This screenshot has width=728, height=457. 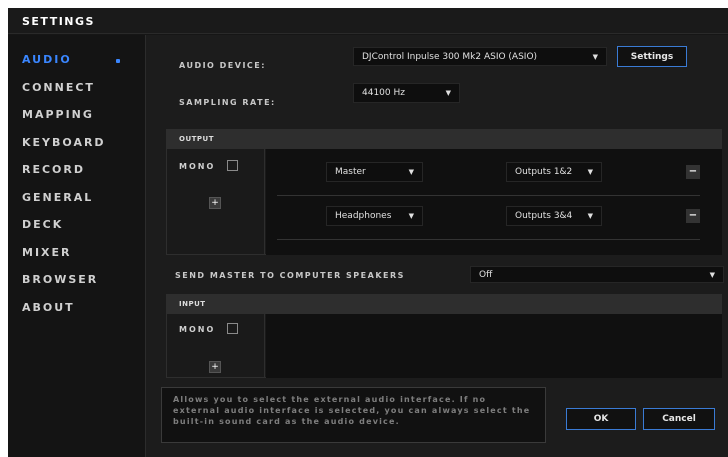 I want to click on sidebar-item-label: AUDIO, so click(x=47, y=59).